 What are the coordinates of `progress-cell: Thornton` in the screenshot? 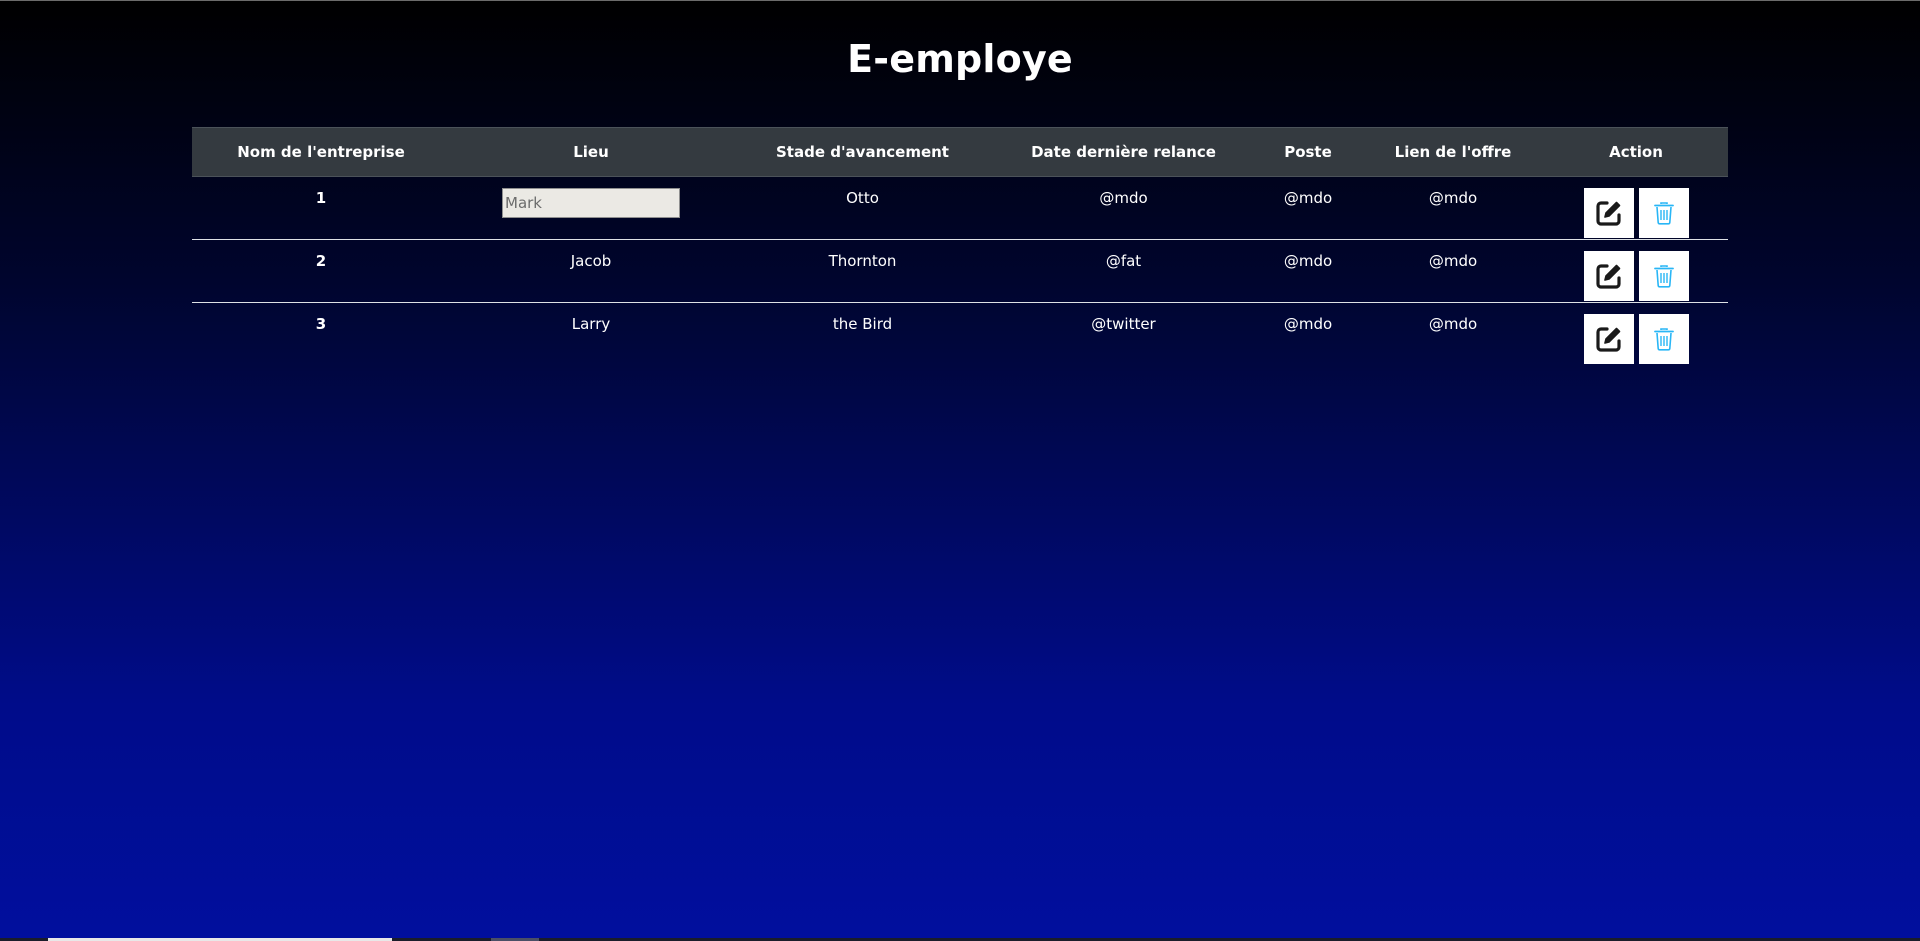 It's located at (862, 271).